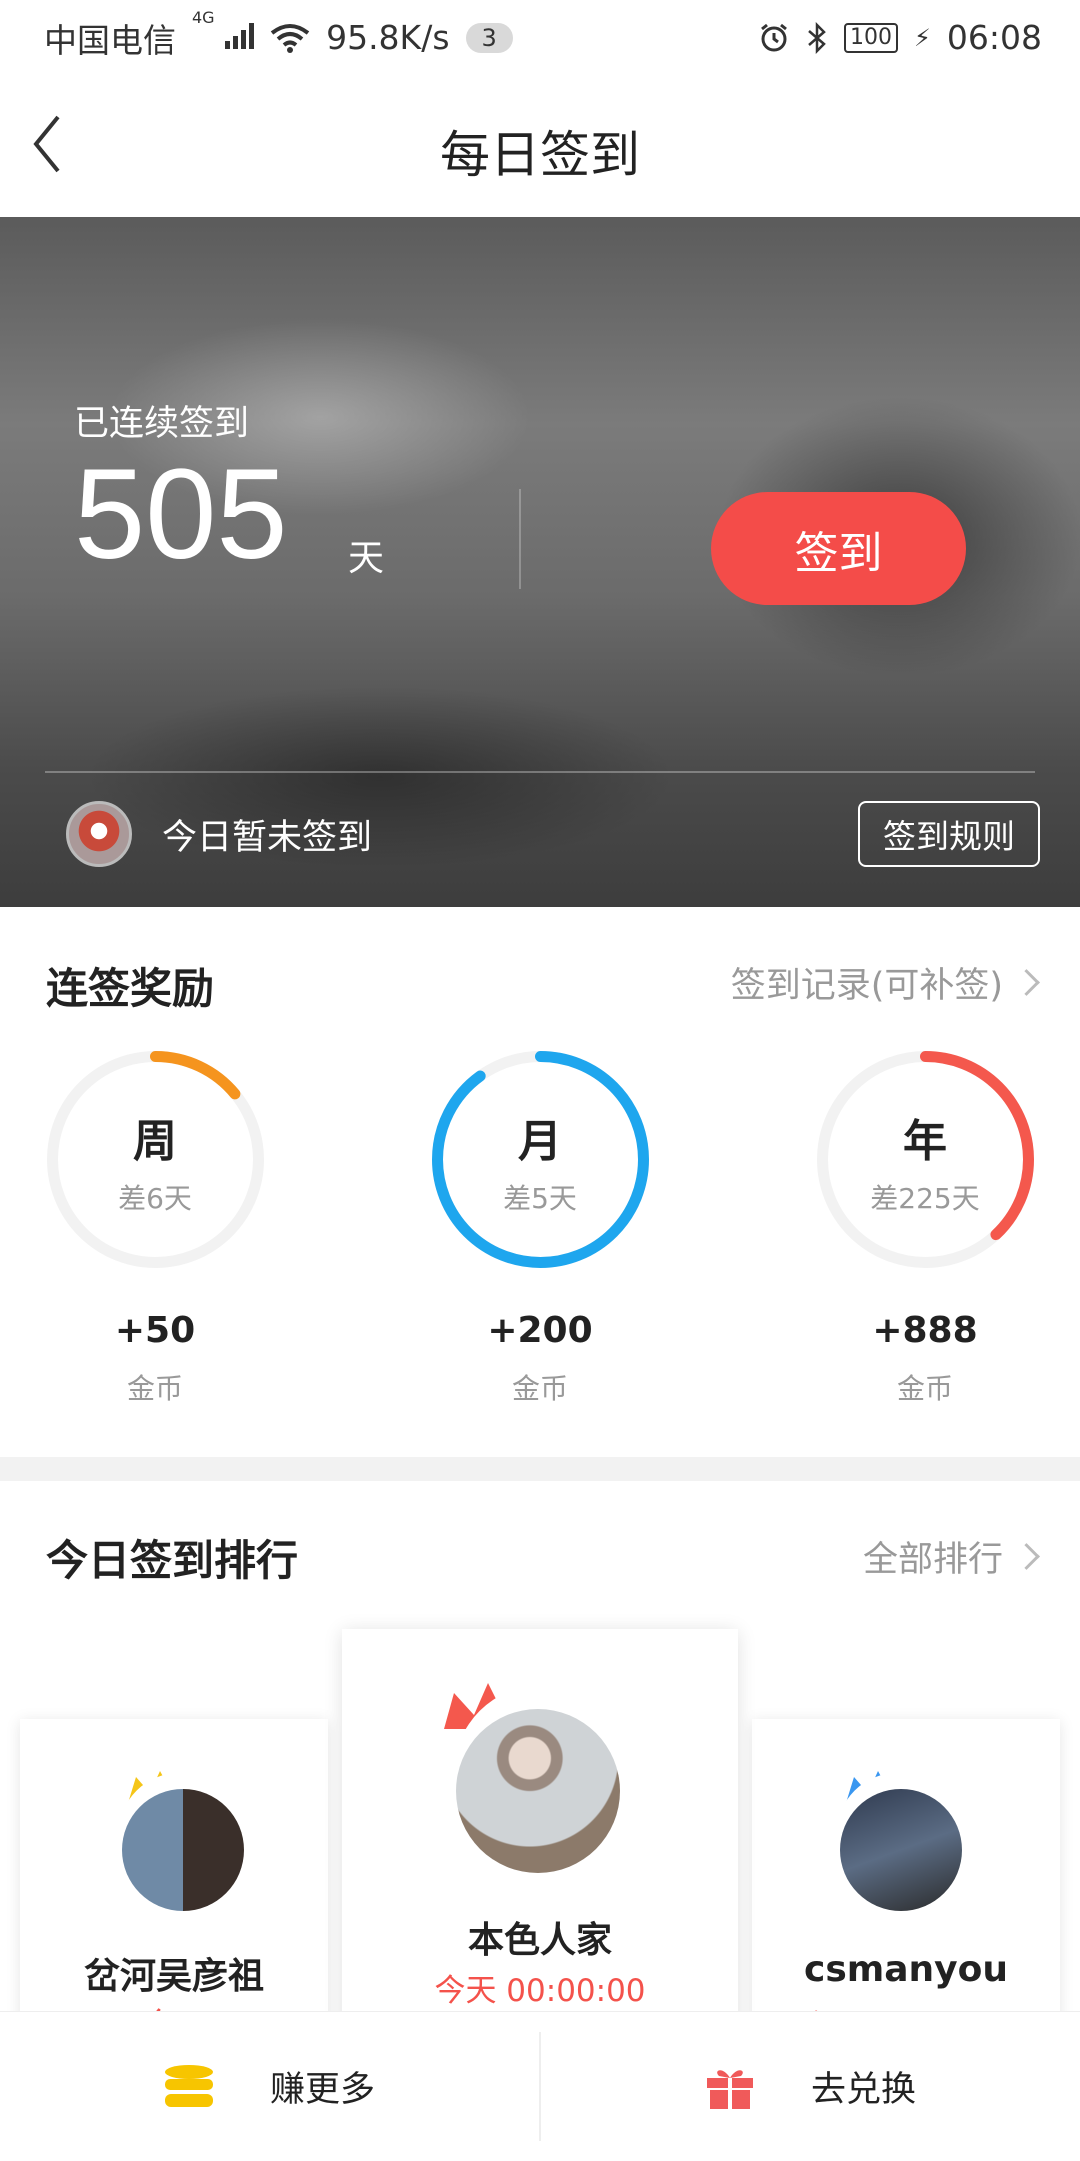 This screenshot has width=1080, height=2161. What do you see at coordinates (99, 834) in the screenshot?
I see `user-avatar` at bounding box center [99, 834].